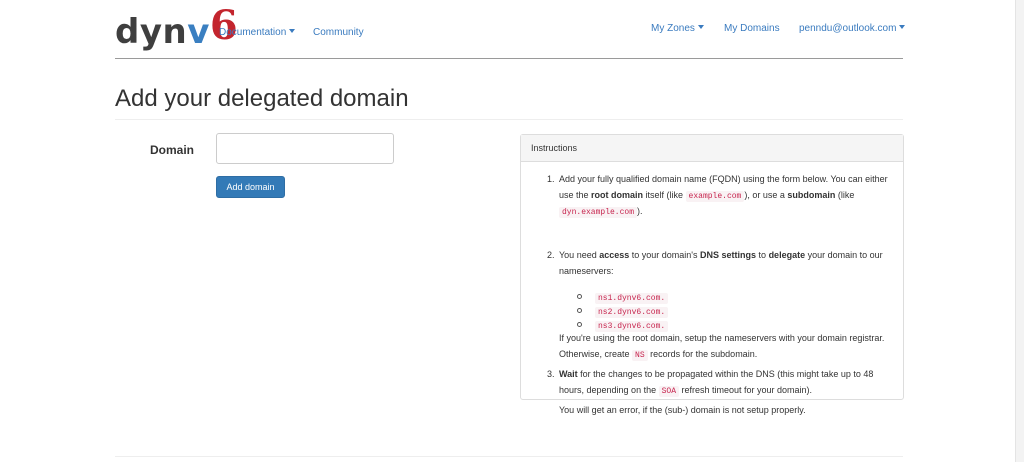  Describe the element at coordinates (568, 374) in the screenshot. I see `step-bold: Wait` at that location.